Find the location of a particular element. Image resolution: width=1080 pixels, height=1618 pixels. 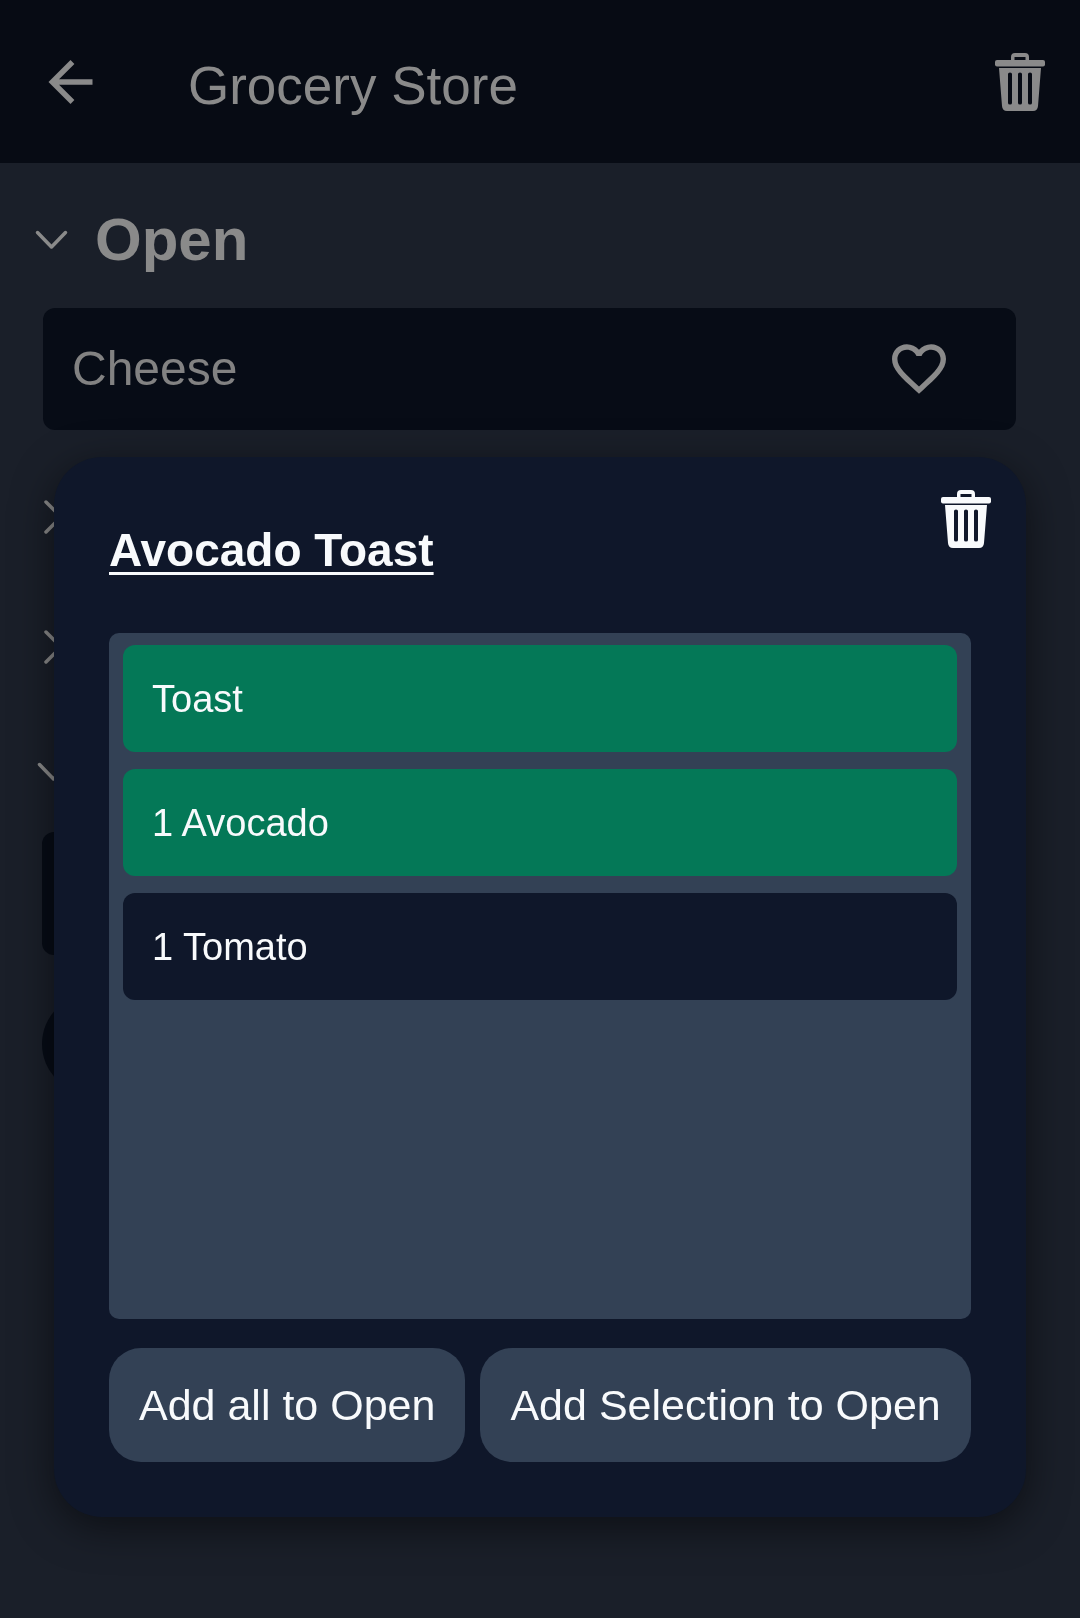

action-button: Add all to Open is located at coordinates (287, 1405).